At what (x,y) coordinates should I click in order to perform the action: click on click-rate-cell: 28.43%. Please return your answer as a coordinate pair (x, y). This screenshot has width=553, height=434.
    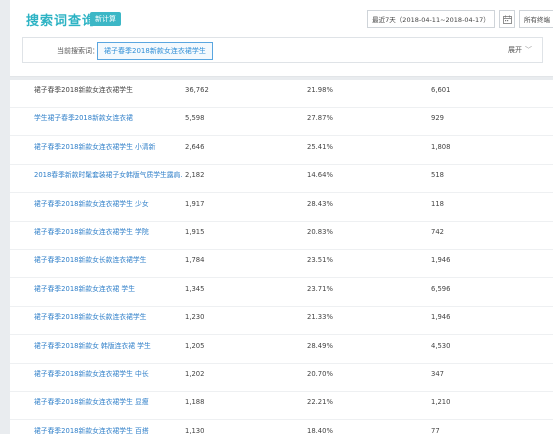
    Looking at the image, I should click on (320, 203).